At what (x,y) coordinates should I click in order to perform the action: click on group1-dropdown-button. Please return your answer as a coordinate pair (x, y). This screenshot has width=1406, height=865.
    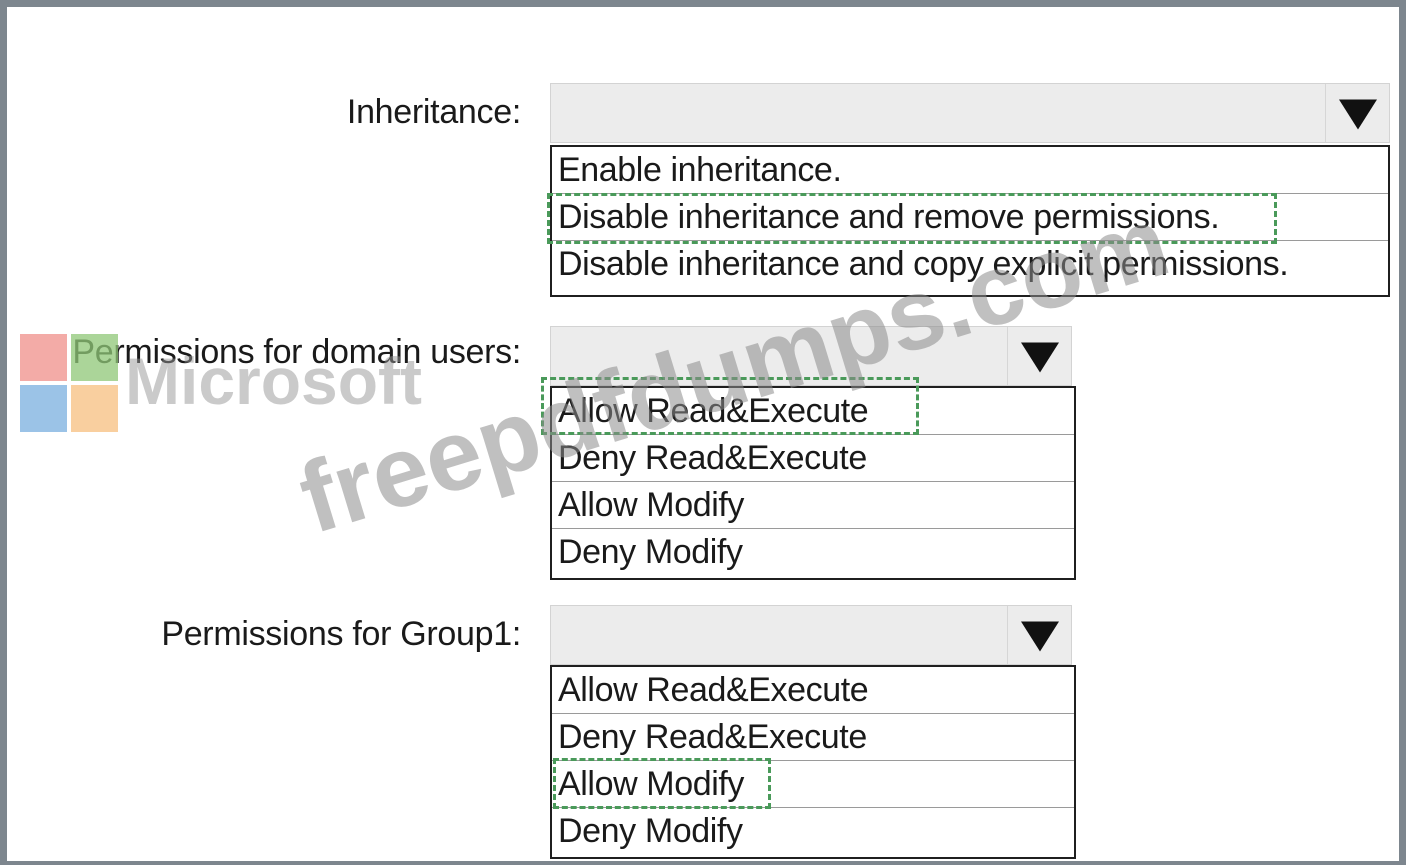
    Looking at the image, I should click on (1039, 635).